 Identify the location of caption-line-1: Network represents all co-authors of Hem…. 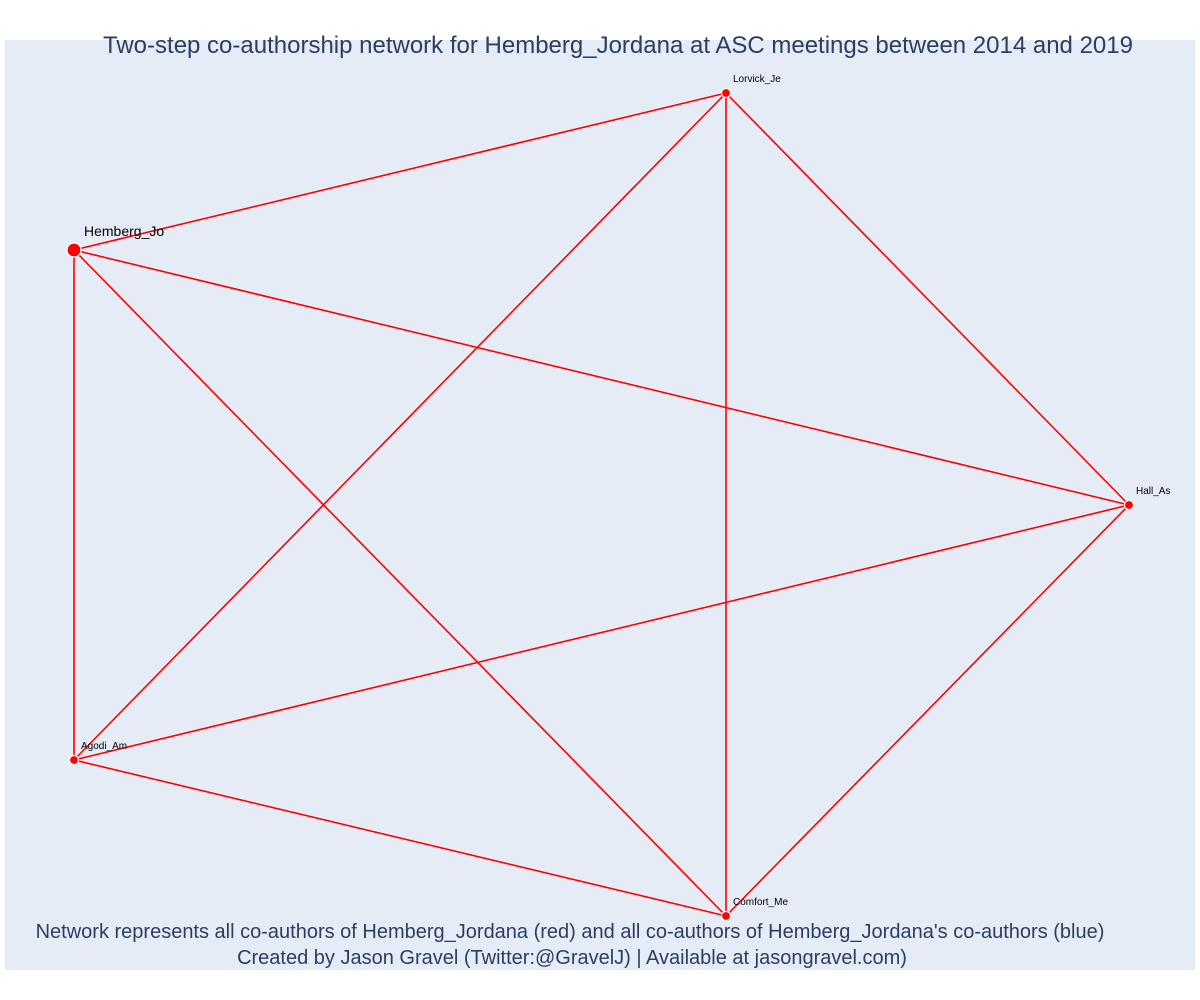
(570, 932).